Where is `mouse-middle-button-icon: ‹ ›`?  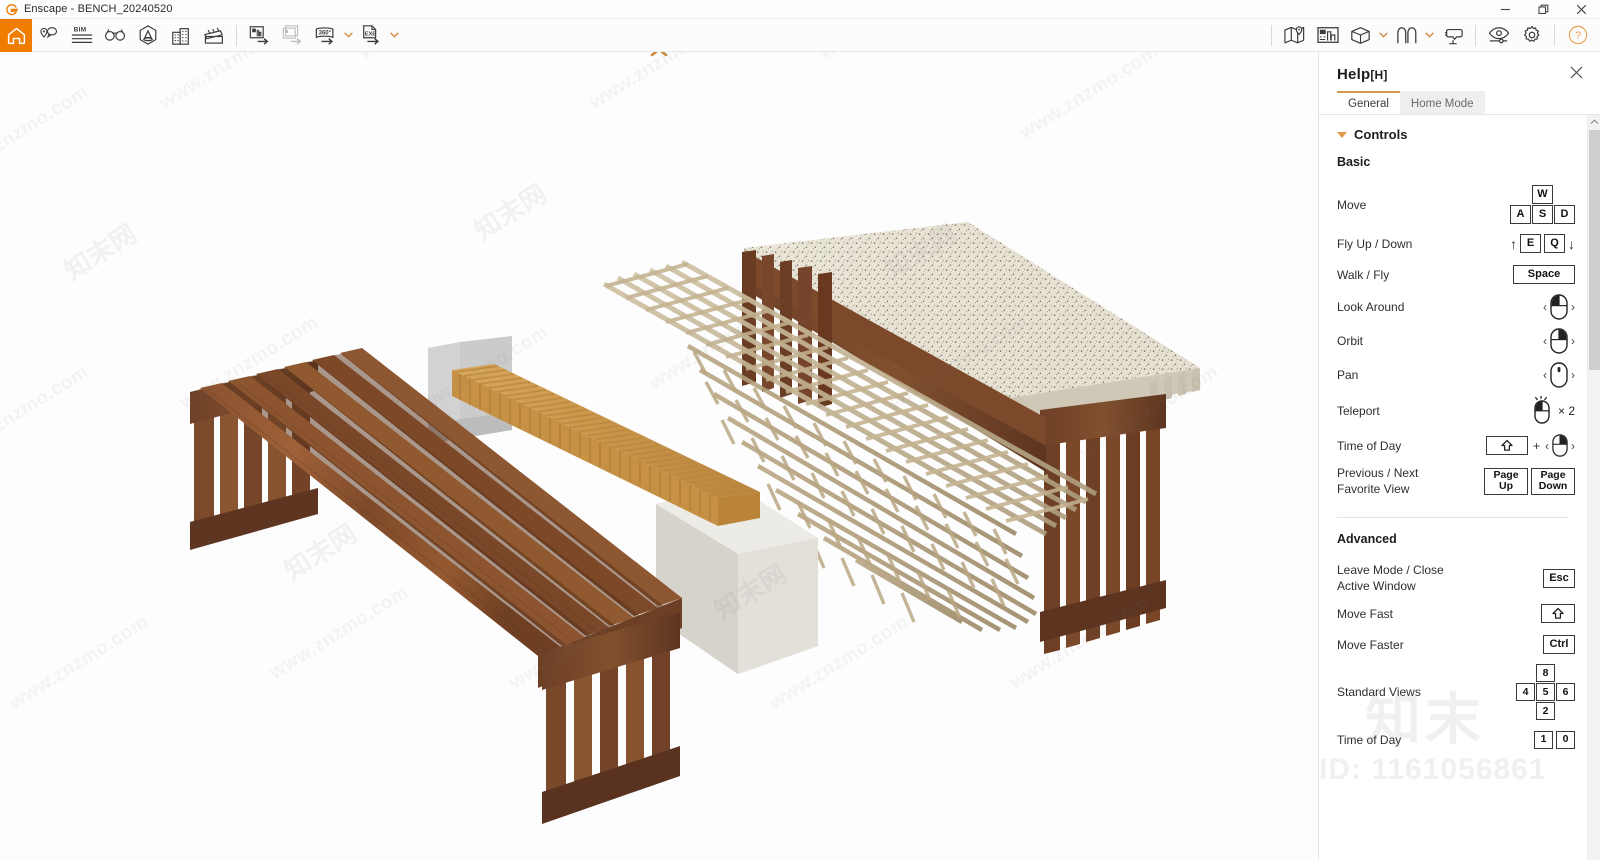 mouse-middle-button-icon: ‹ › is located at coordinates (1559, 375).